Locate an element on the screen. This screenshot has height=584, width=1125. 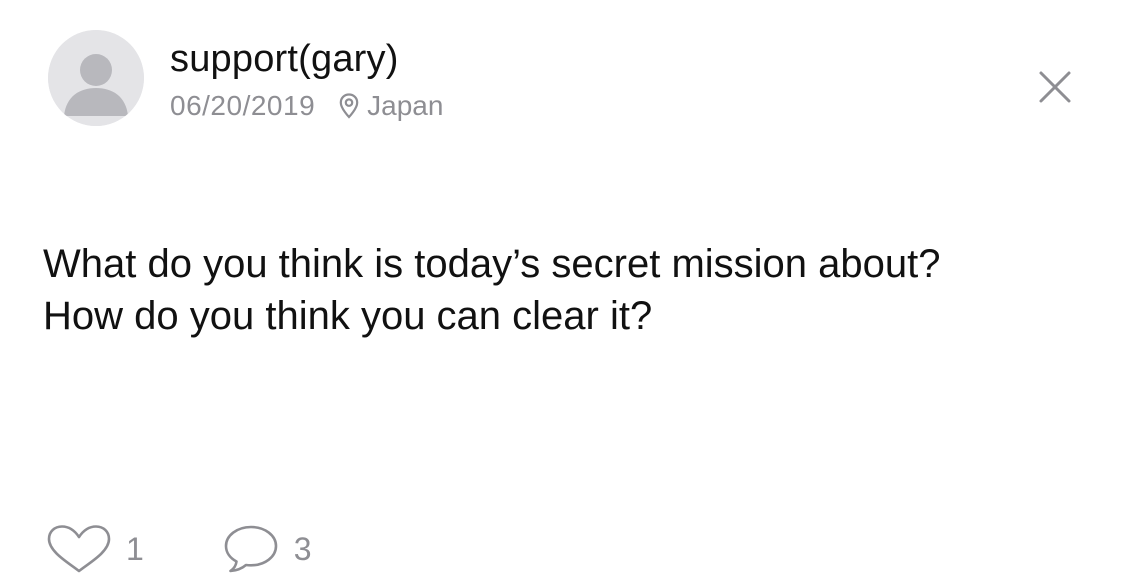
comment-button: 3 is located at coordinates (267, 549).